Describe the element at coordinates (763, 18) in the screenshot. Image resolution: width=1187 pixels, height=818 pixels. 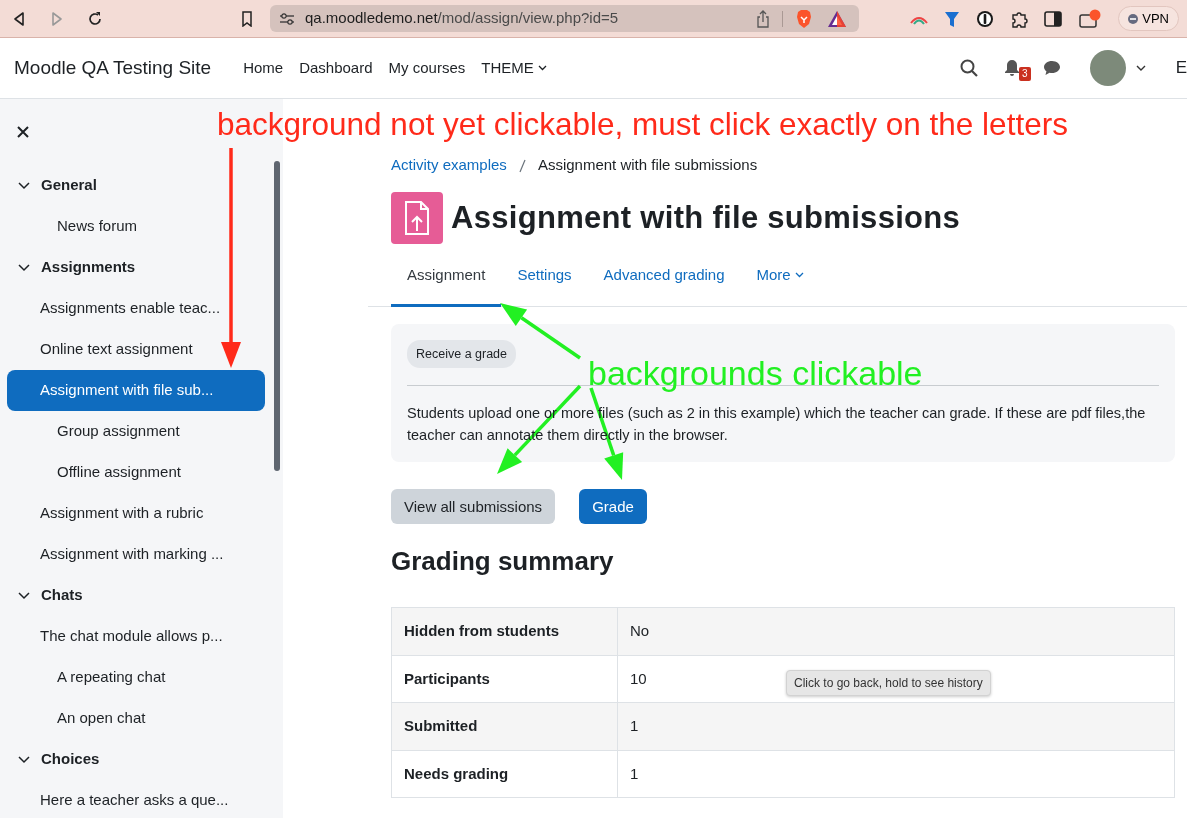
I see `share-icon` at that location.